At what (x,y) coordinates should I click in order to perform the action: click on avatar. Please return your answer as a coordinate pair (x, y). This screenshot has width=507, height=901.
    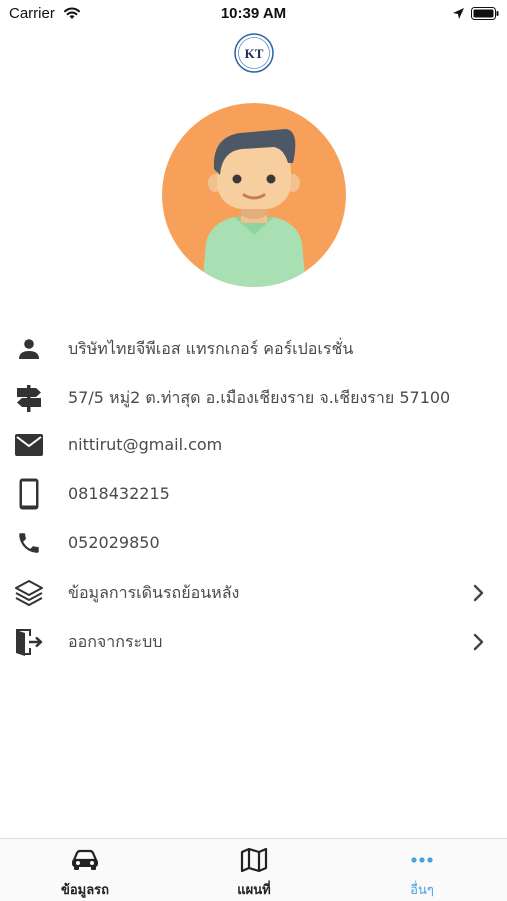
    Looking at the image, I should click on (254, 195).